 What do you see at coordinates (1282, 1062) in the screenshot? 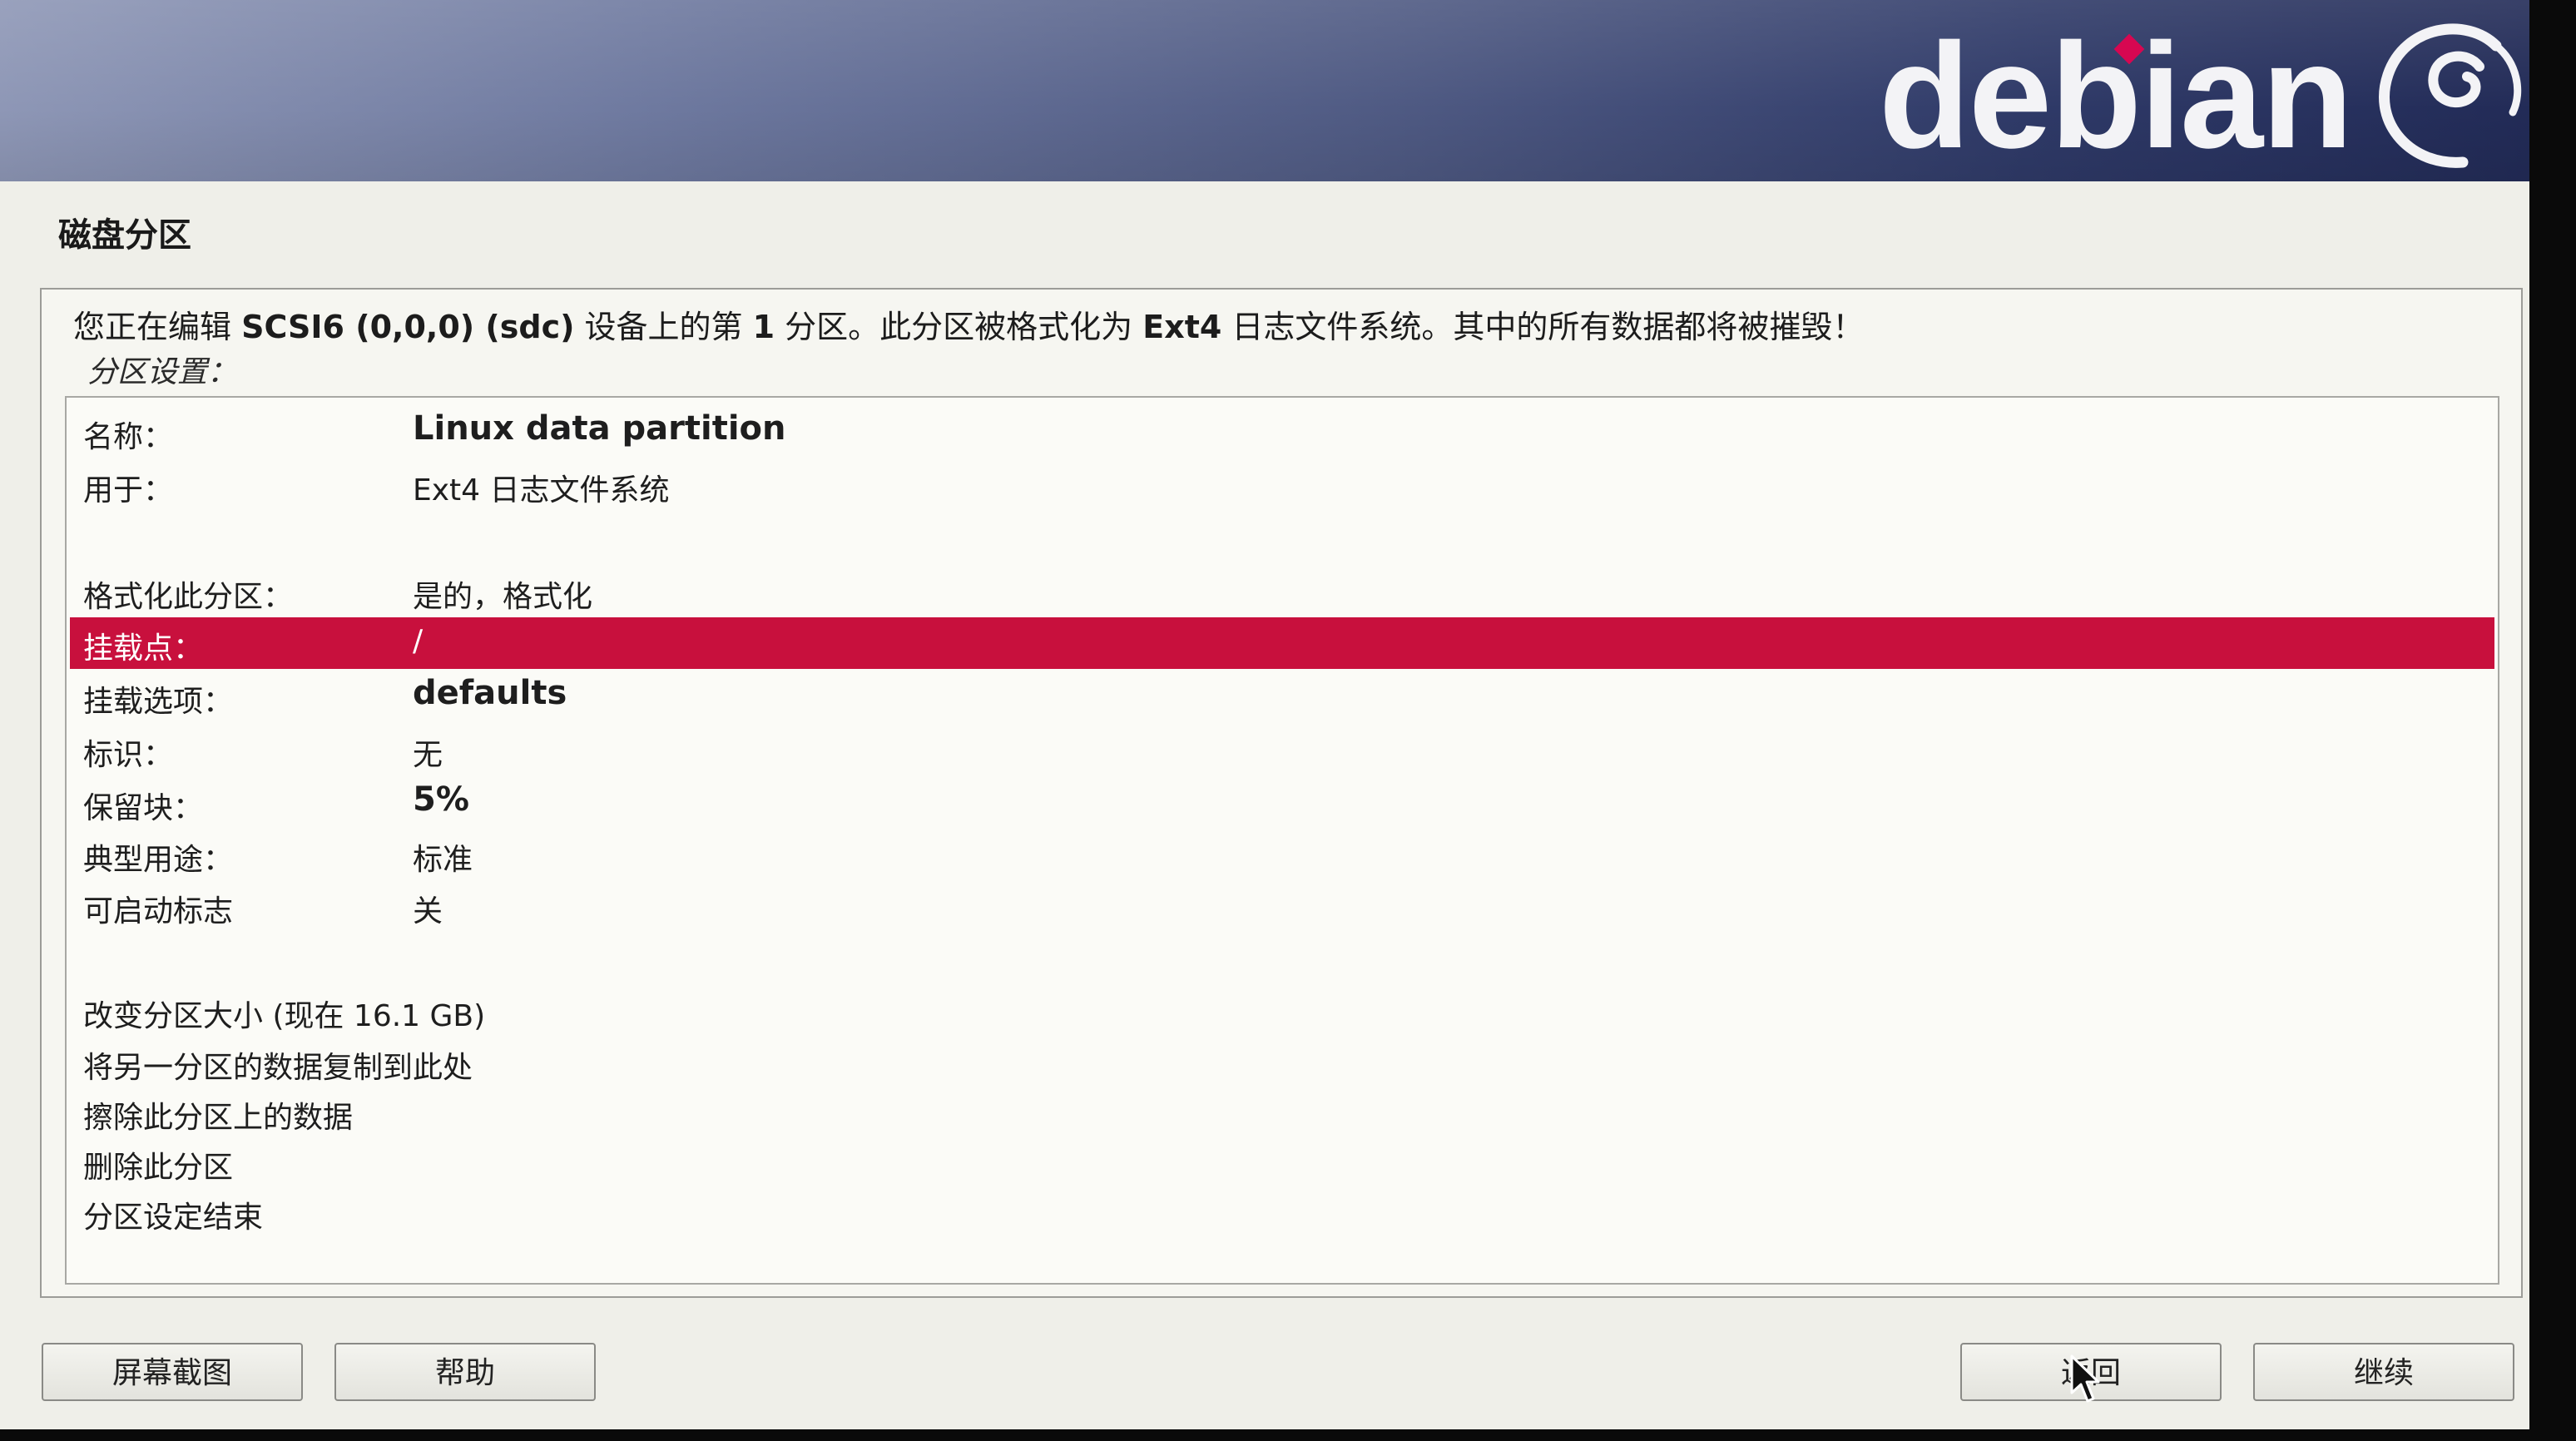
I see `action-copy-data: 将另一分区的数据复制到此处` at bounding box center [1282, 1062].